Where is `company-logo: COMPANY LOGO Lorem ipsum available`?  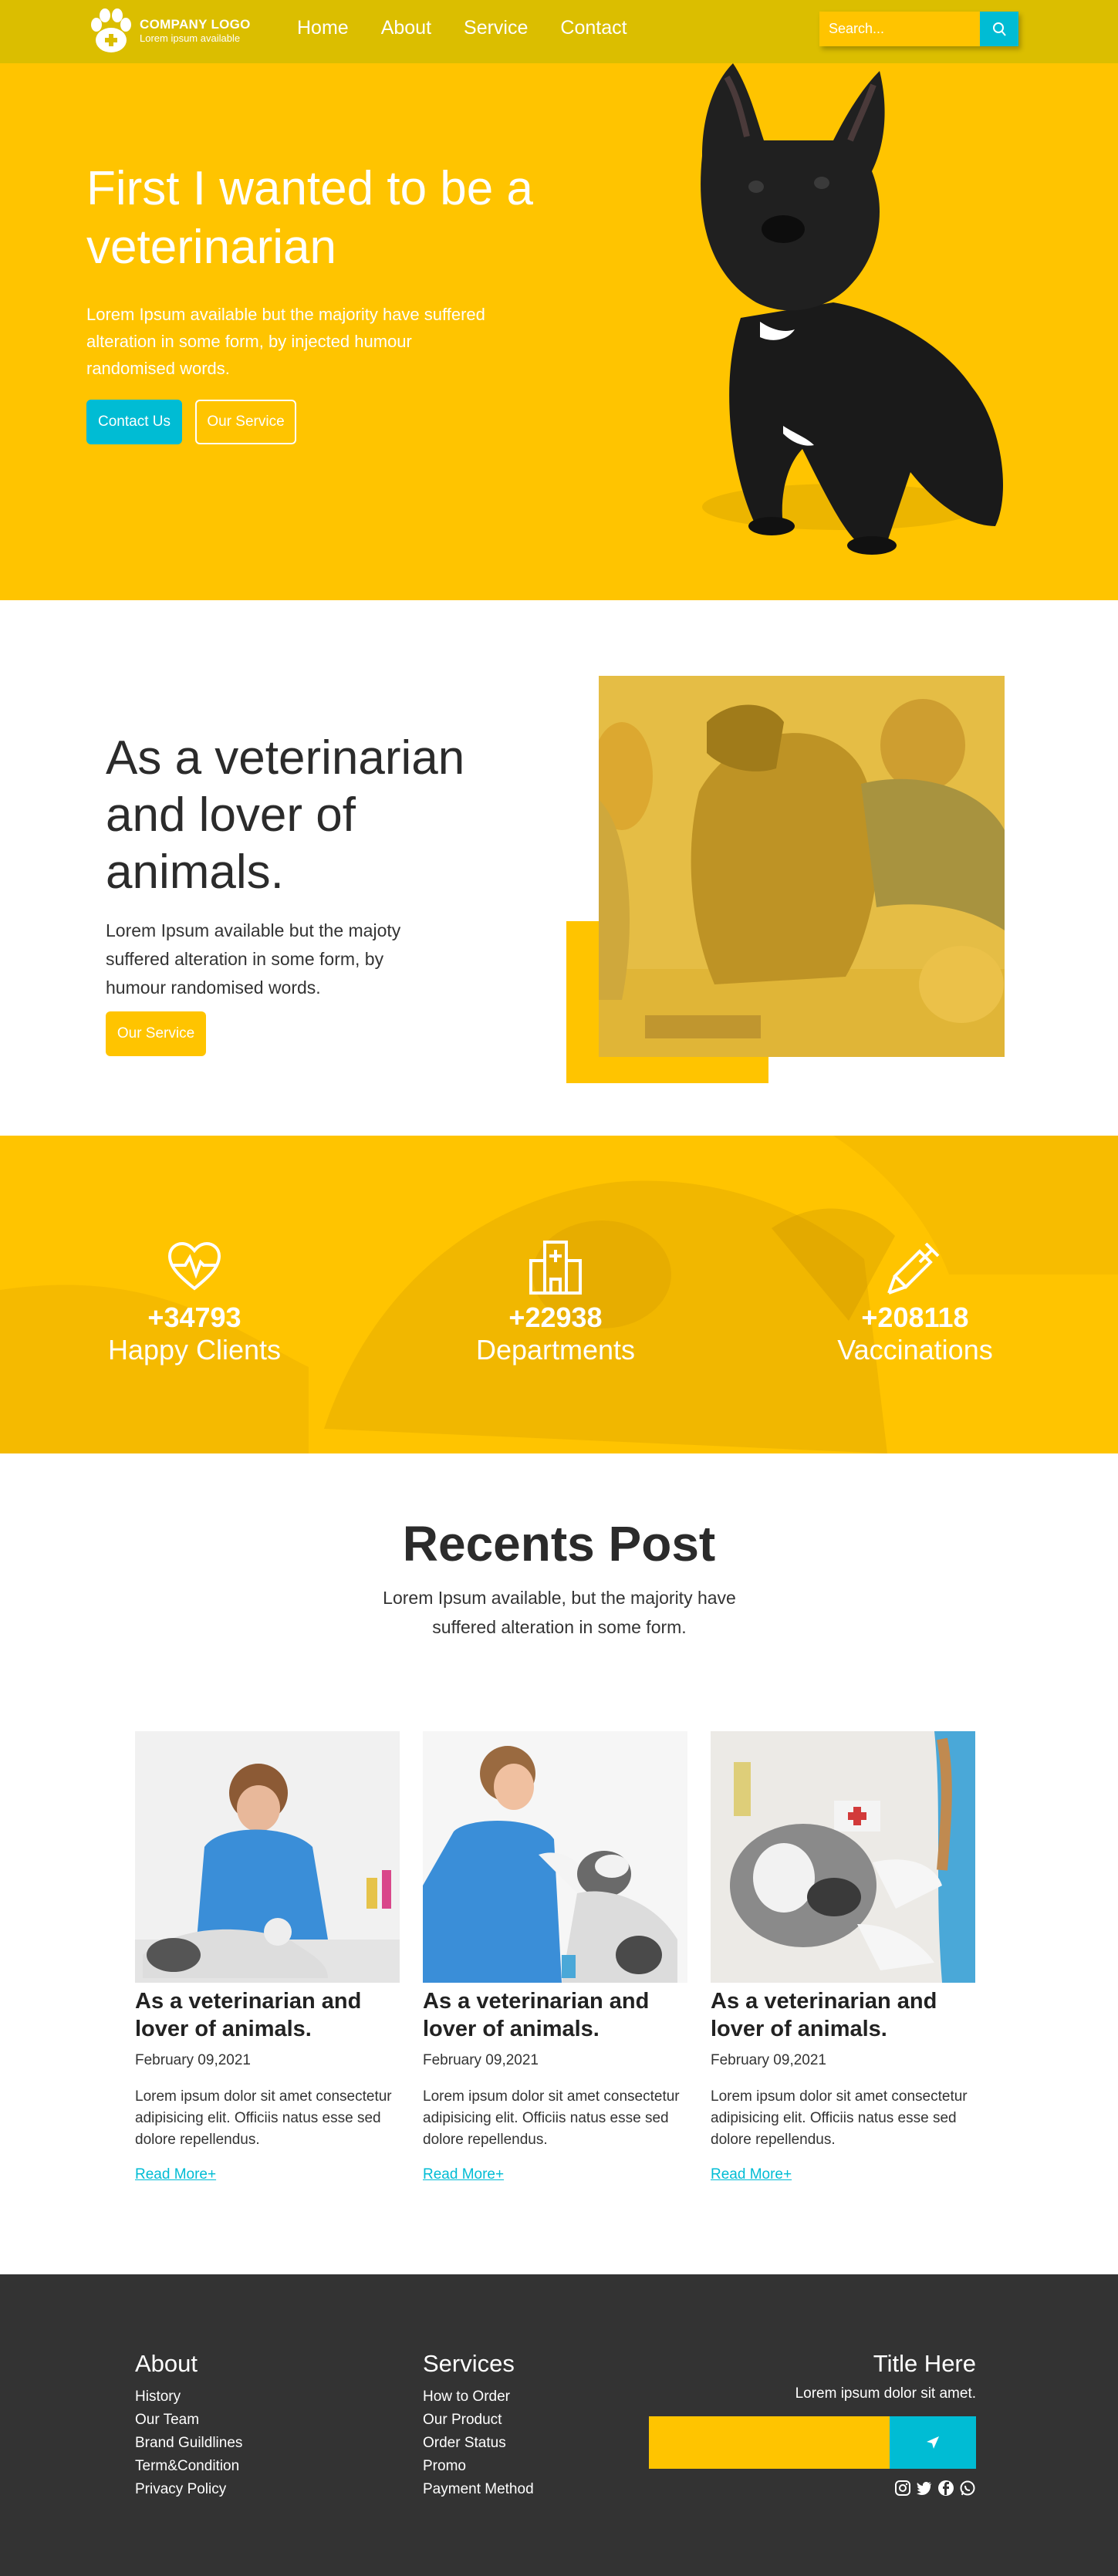
company-logo: COMPANY LOGO Lorem ipsum available is located at coordinates (170, 30).